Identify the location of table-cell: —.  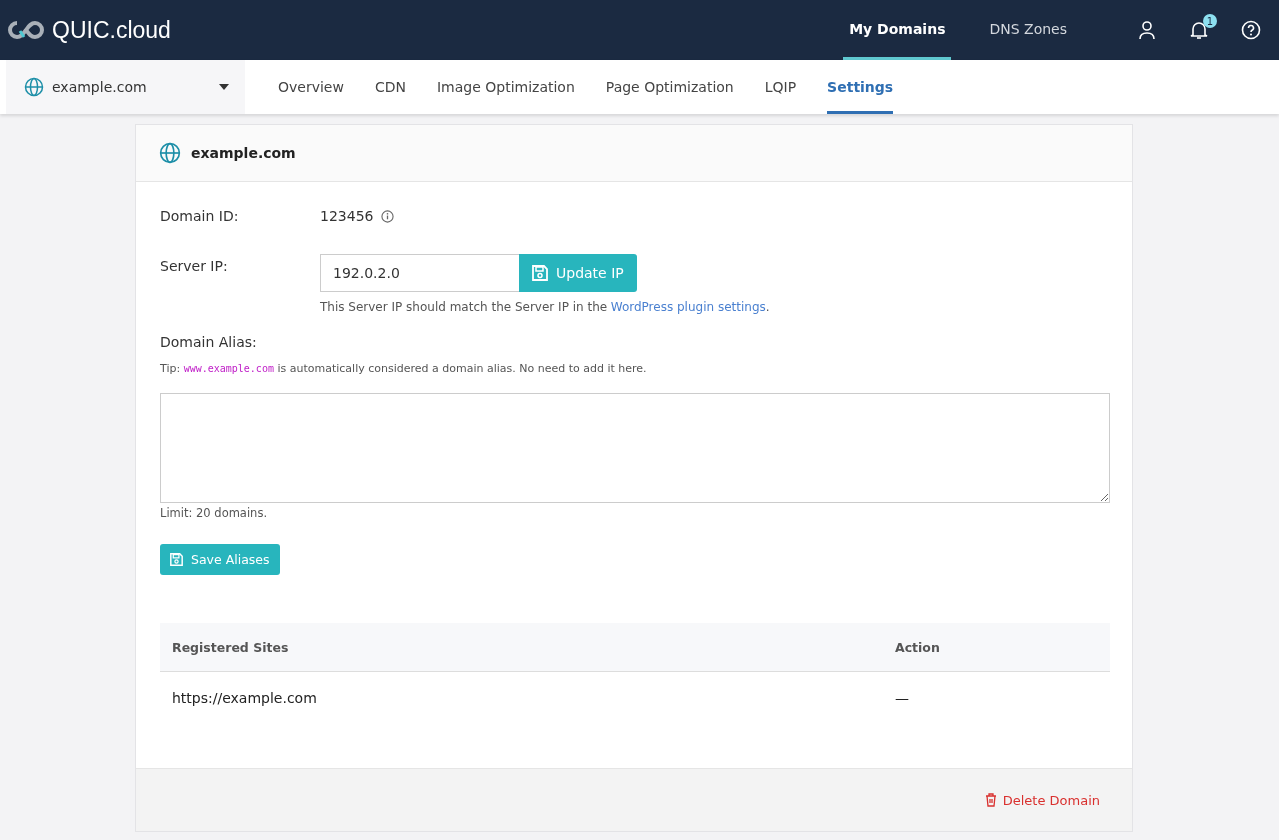
(996, 697).